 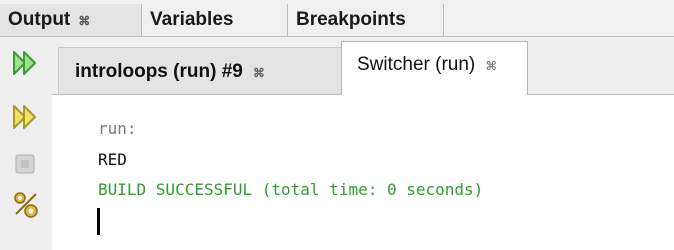 I want to click on tab-introloops-run: introloops (run) #9 ⌘, so click(x=200, y=70).